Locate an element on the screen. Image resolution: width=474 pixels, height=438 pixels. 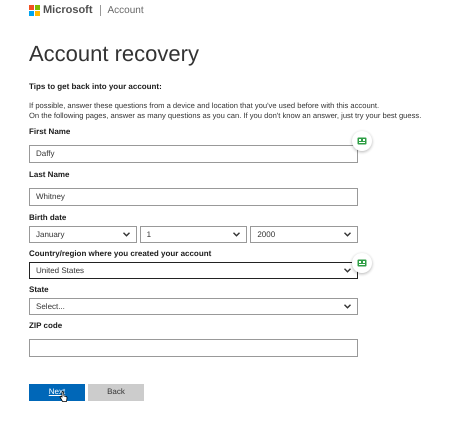
dropdown: United States is located at coordinates (193, 270).